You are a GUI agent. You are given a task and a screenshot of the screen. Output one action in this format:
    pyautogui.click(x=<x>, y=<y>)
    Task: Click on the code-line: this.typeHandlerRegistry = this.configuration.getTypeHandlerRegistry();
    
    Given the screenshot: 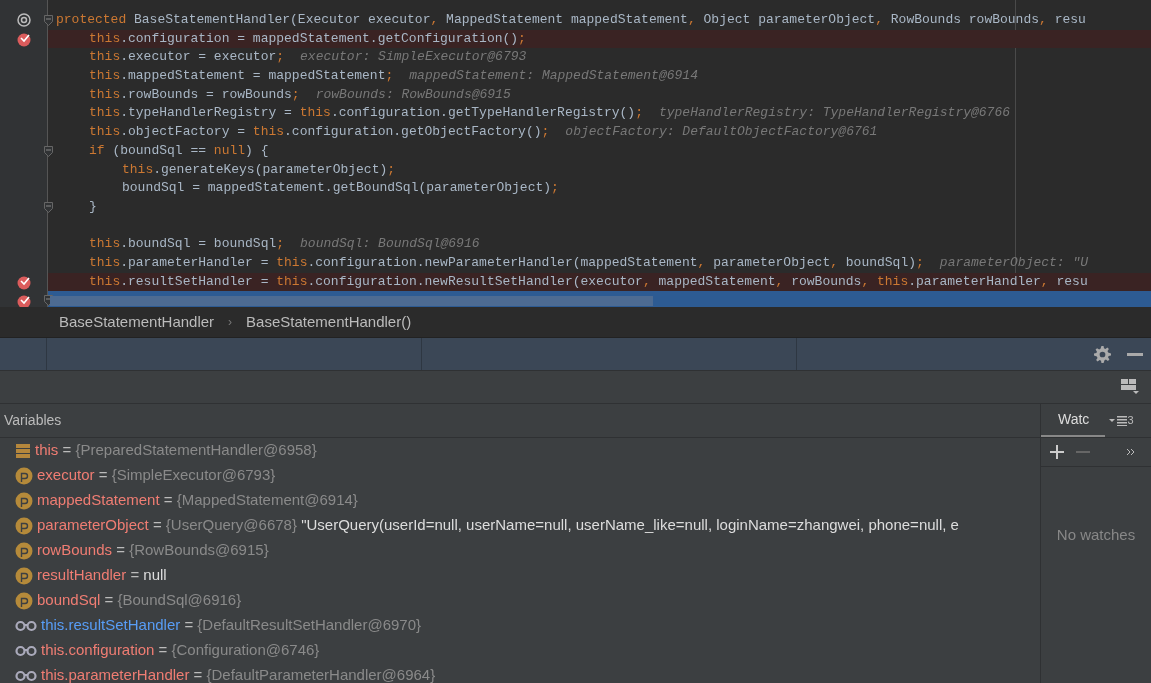 What is the action you would take?
    pyautogui.click(x=366, y=113)
    